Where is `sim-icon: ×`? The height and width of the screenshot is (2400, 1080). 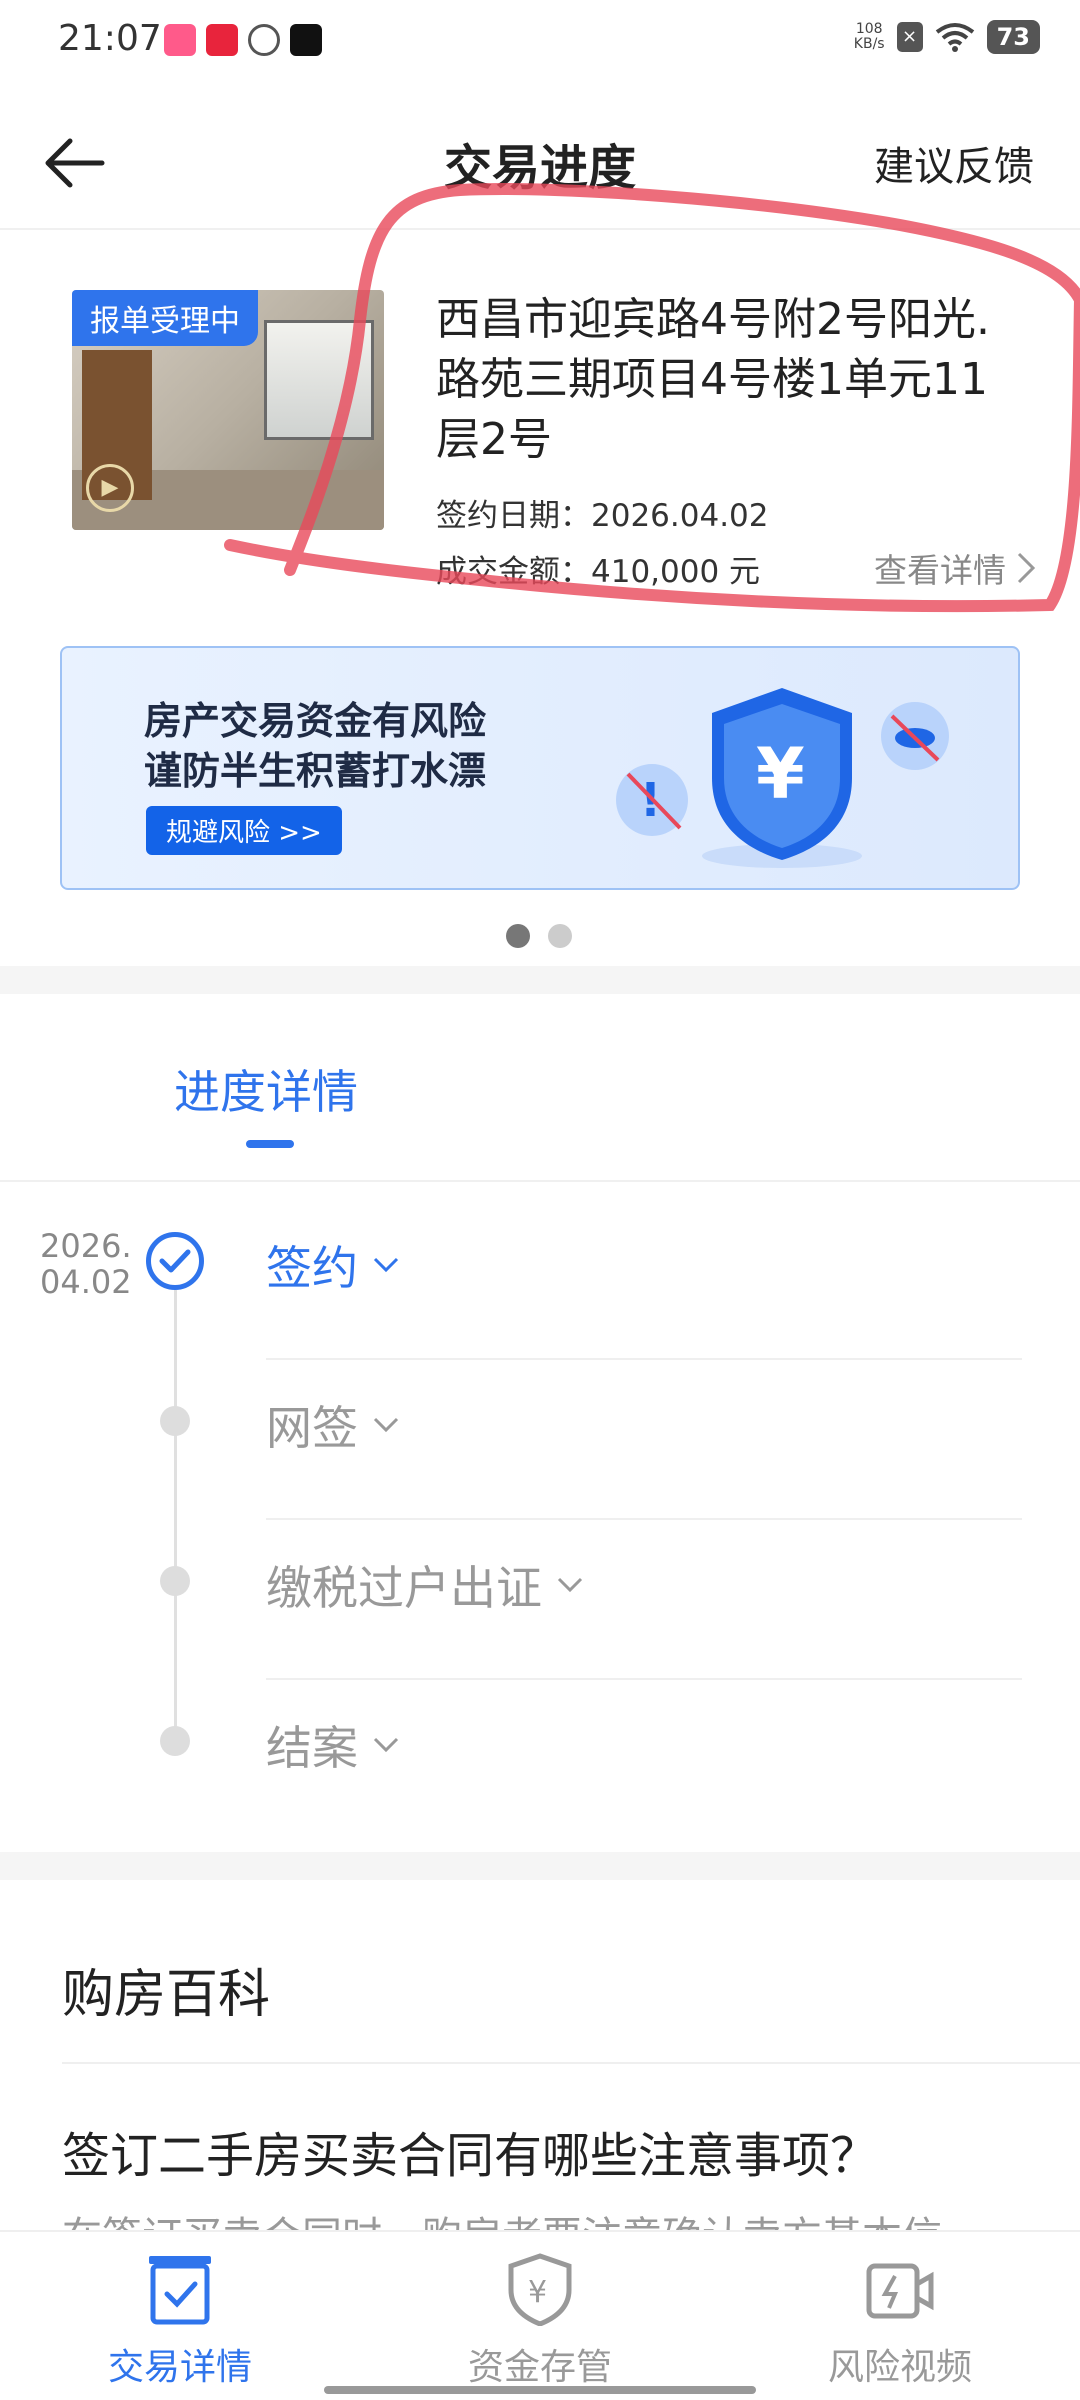 sim-icon: × is located at coordinates (909, 37).